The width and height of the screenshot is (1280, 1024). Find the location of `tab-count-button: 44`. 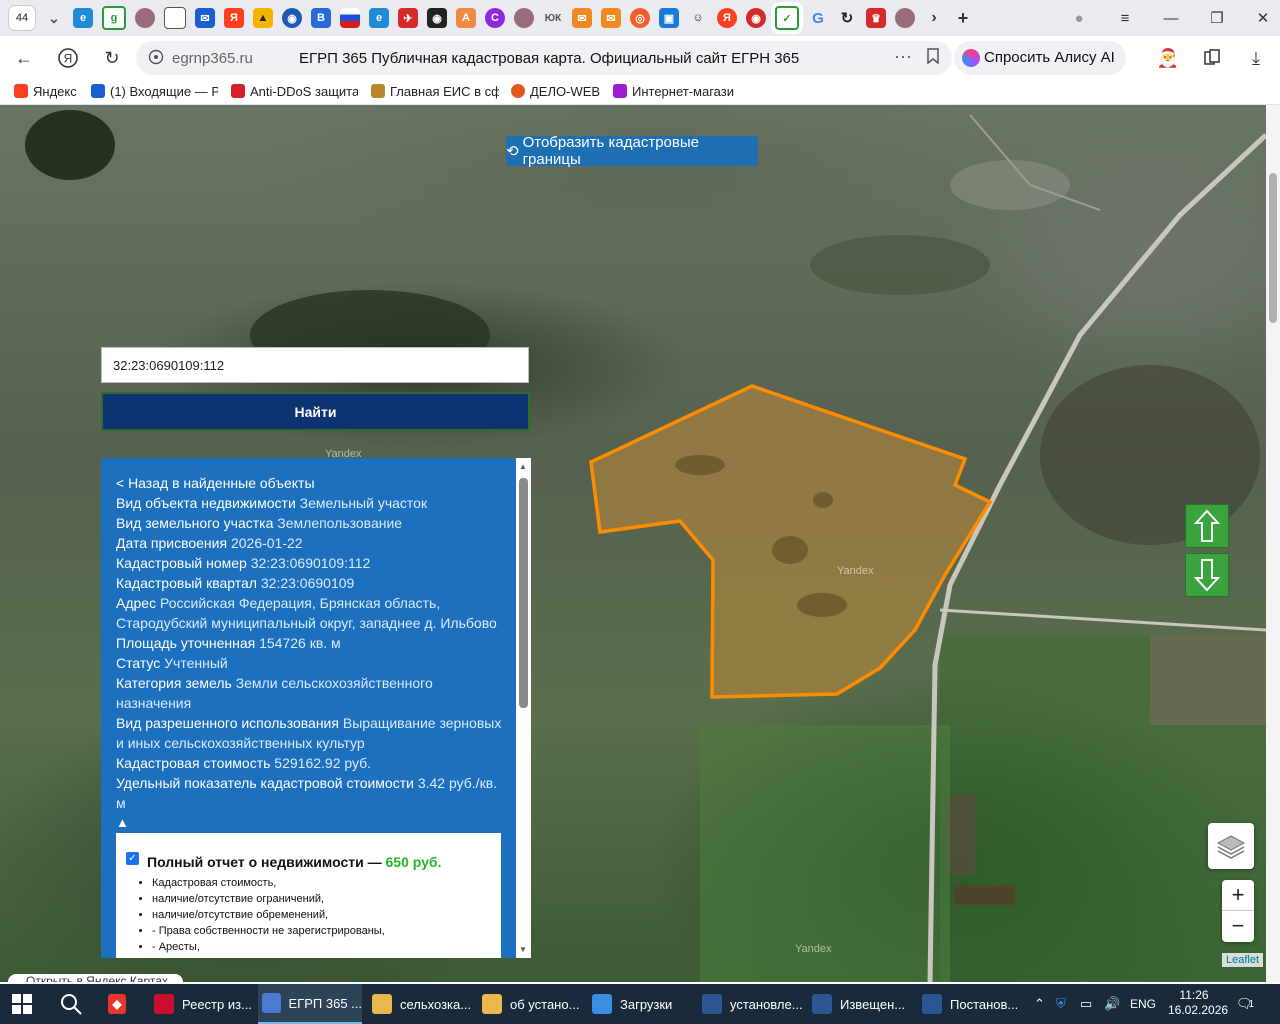

tab-count-button: 44 is located at coordinates (22, 18).